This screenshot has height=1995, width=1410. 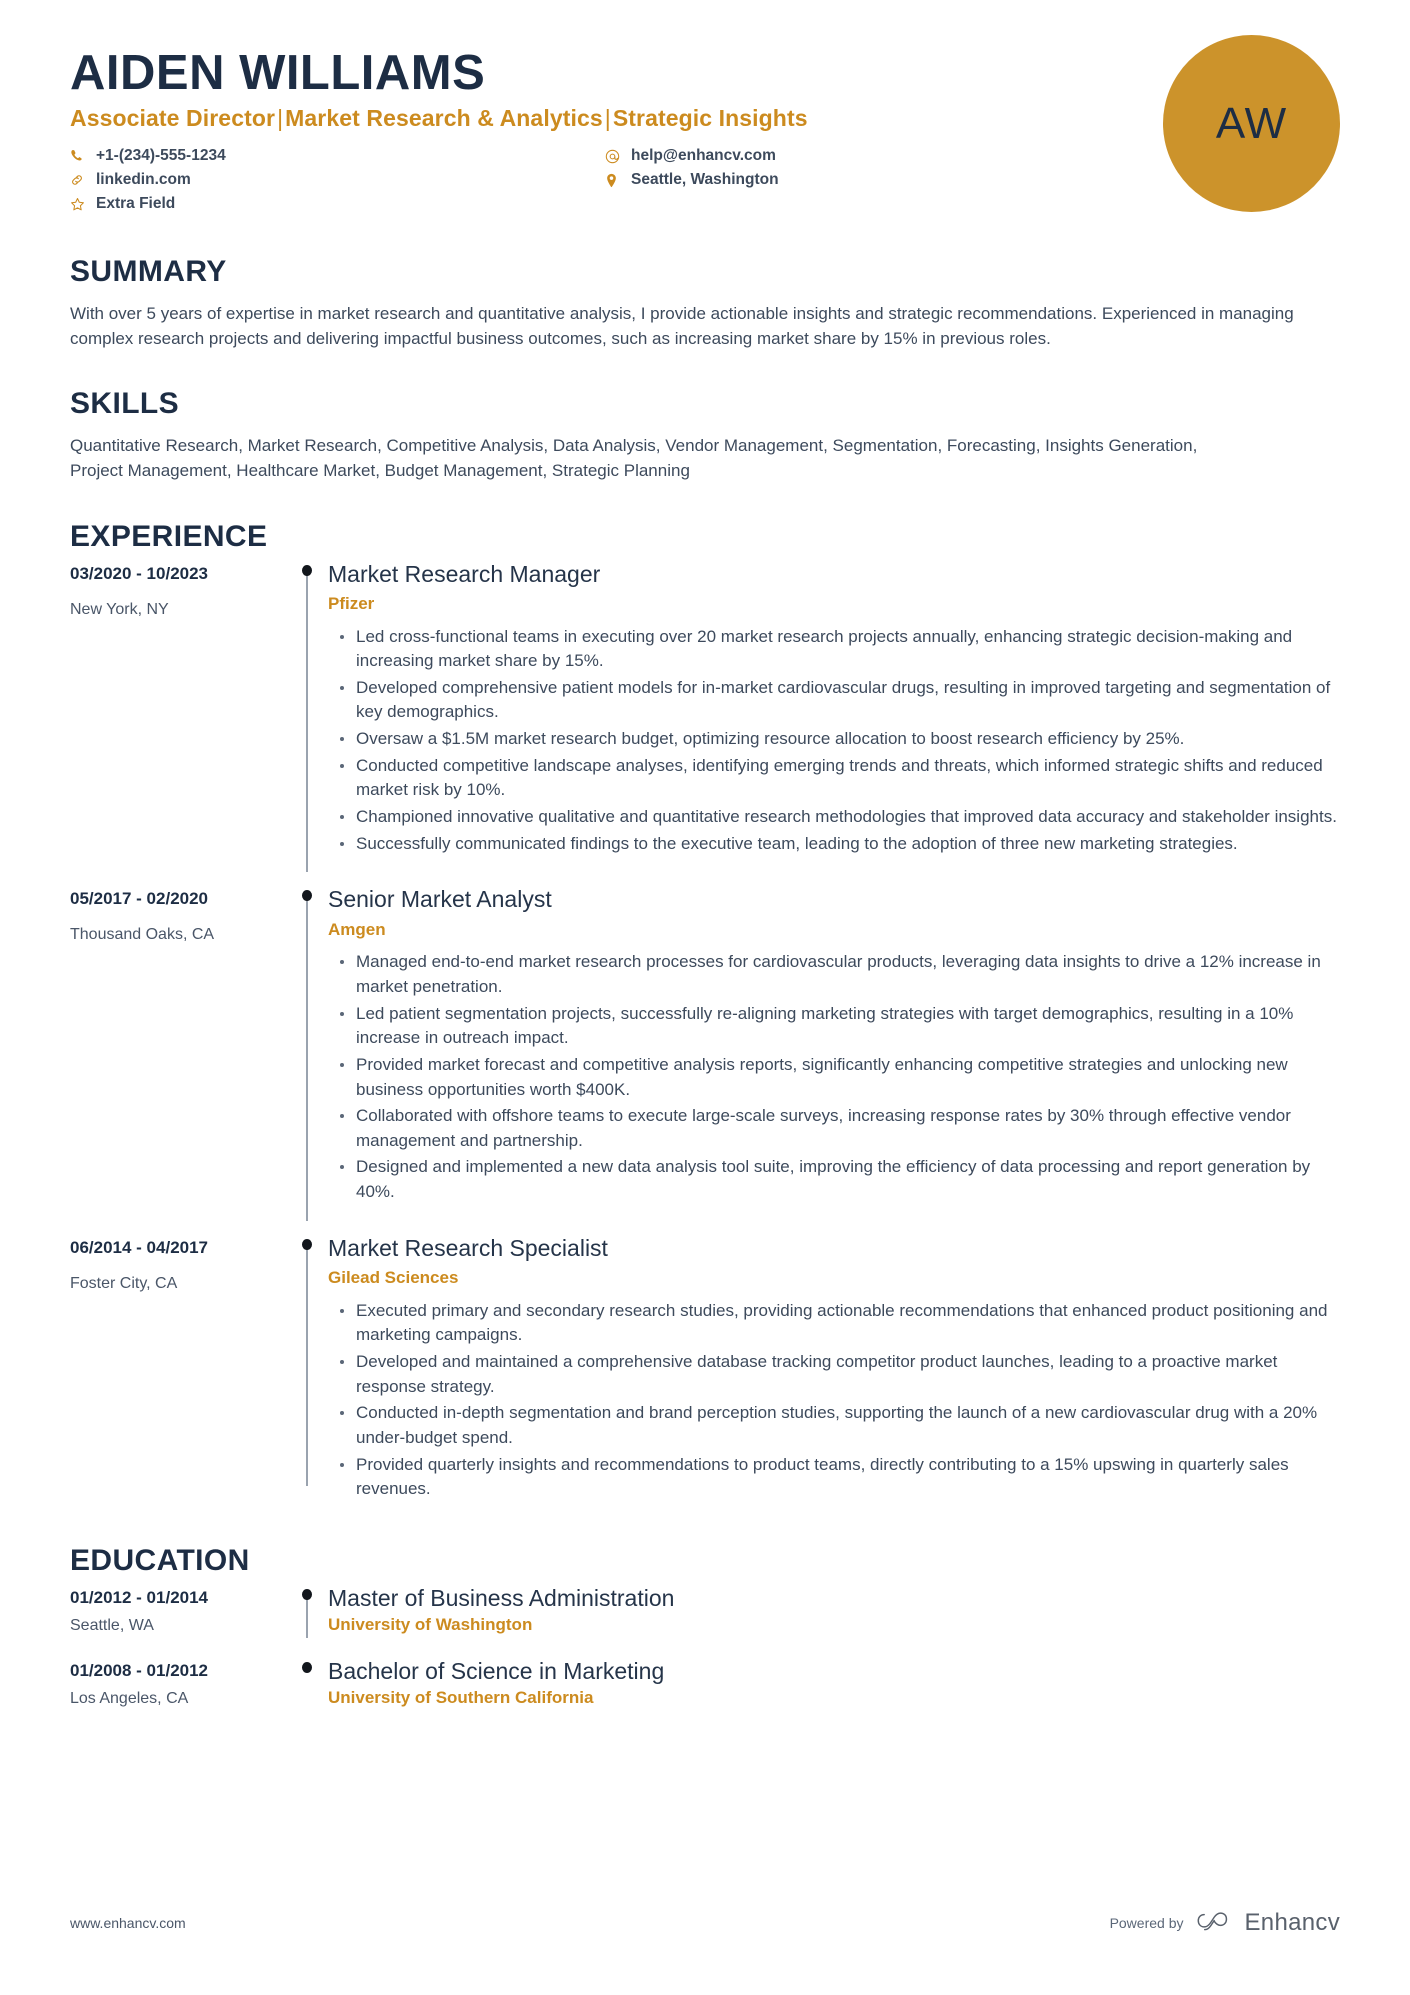 What do you see at coordinates (1292, 1922) in the screenshot?
I see `enhancv-brand-name: Enhancv` at bounding box center [1292, 1922].